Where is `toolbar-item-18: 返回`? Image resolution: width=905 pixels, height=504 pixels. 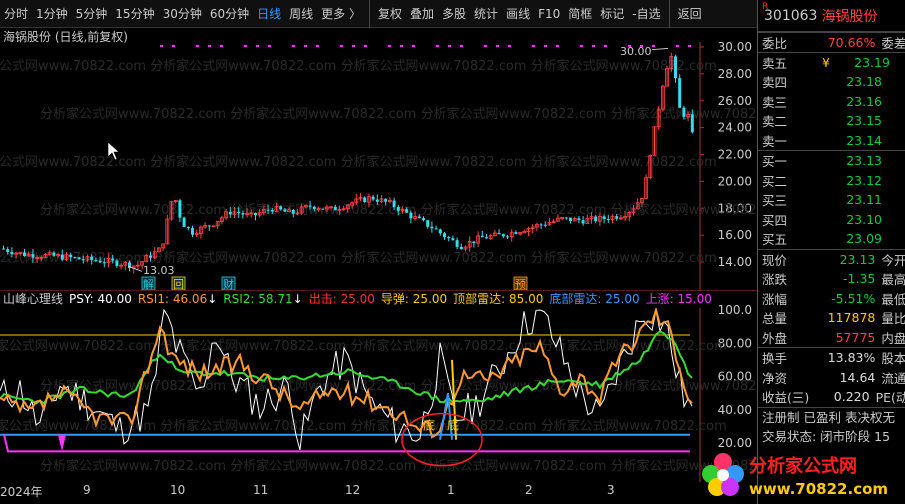 toolbar-item-18: 返回 is located at coordinates (687, 14).